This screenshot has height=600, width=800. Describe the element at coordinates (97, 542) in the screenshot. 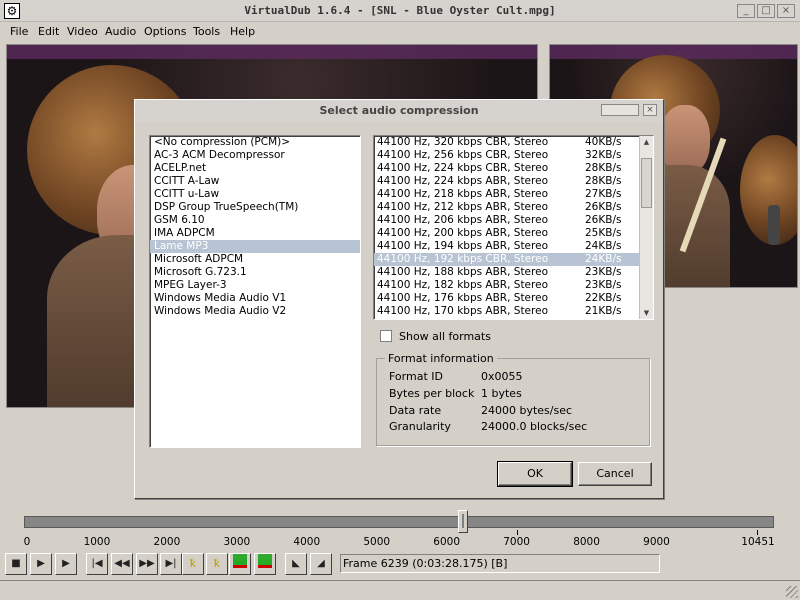

I see `tick-label: 1000` at that location.